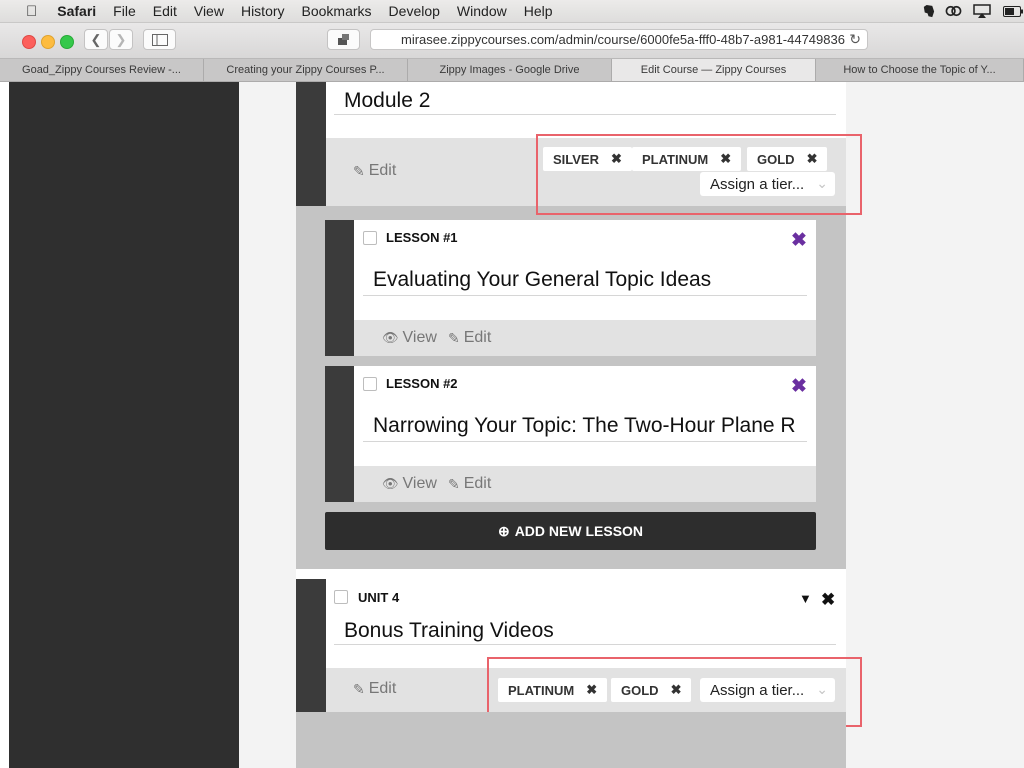  What do you see at coordinates (67, 42) in the screenshot?
I see `zoom-window-button` at bounding box center [67, 42].